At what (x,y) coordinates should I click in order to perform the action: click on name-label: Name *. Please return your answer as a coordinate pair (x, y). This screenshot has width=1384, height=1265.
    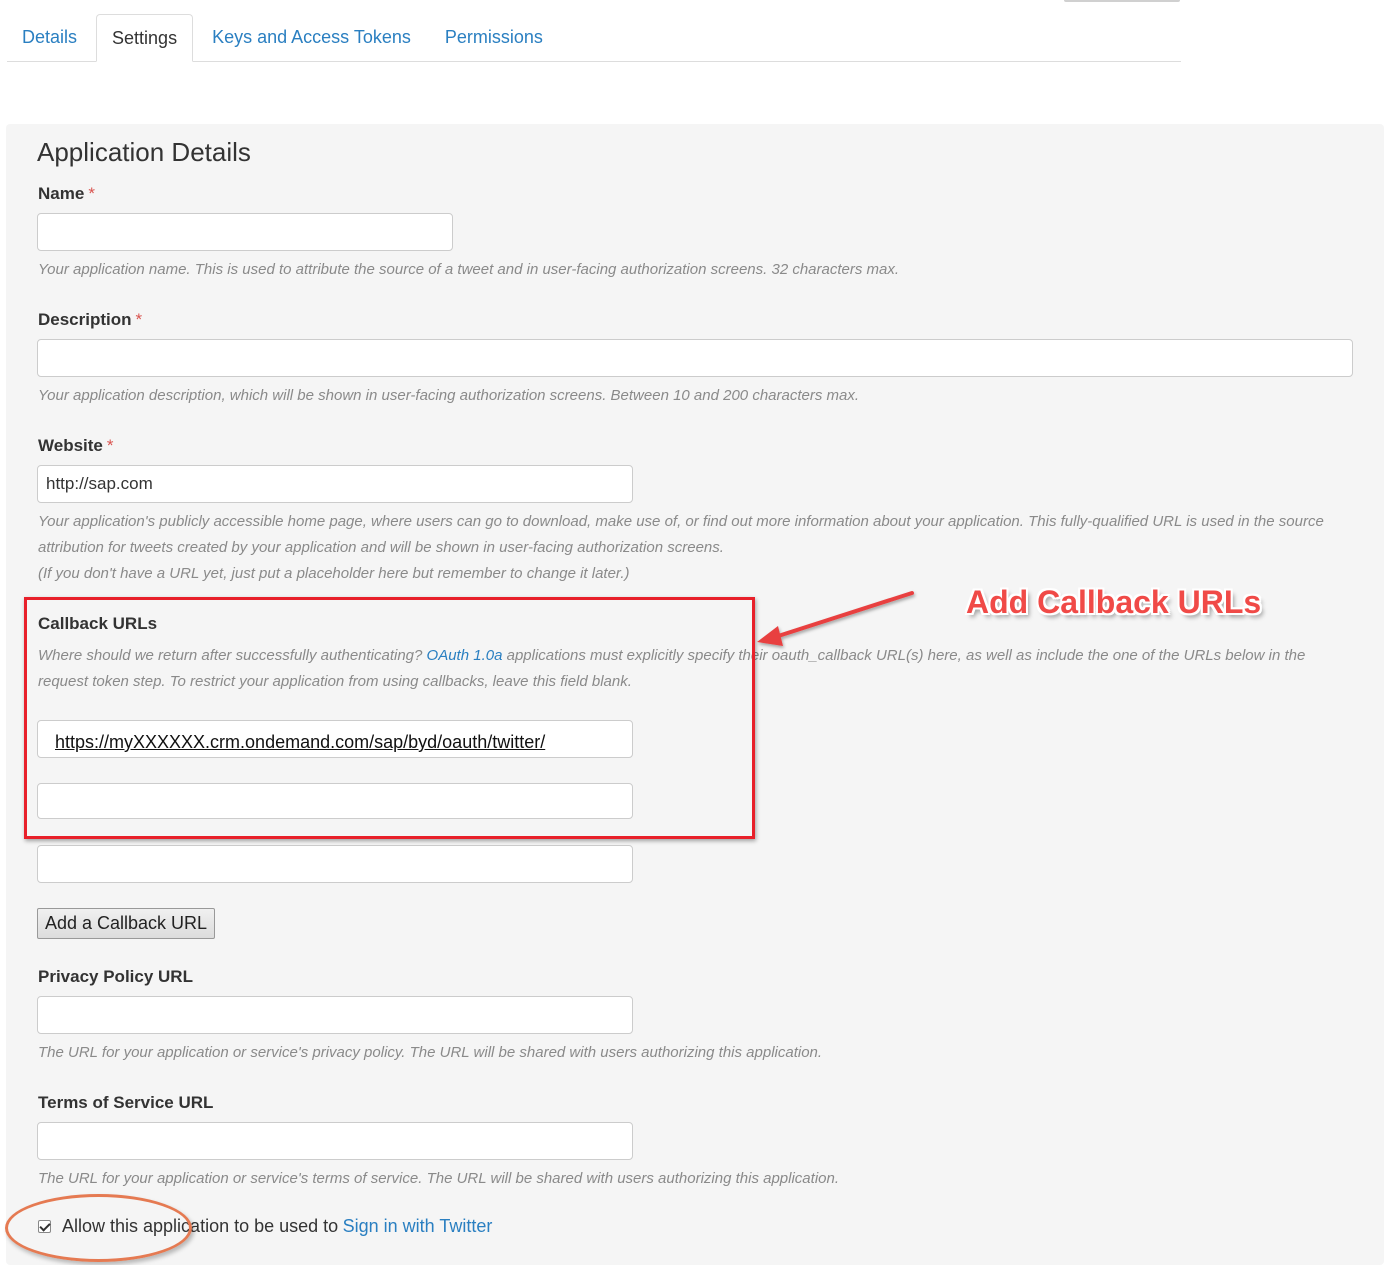
    Looking at the image, I should click on (66, 194).